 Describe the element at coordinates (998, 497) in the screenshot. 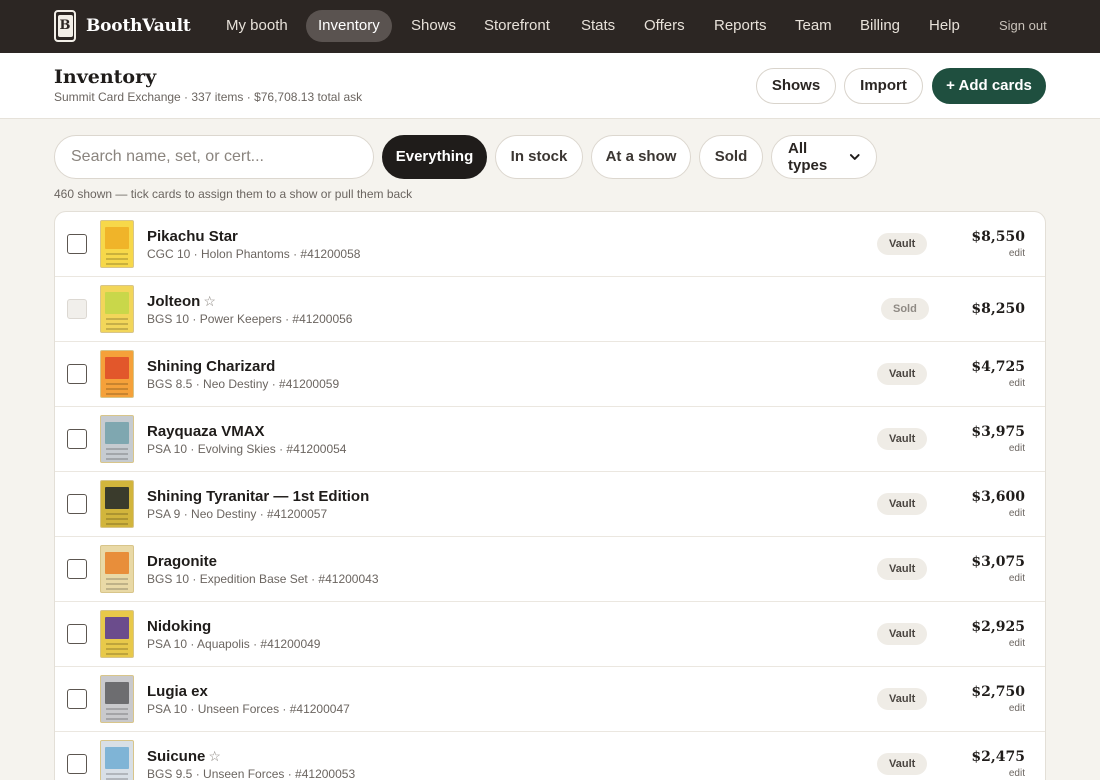

I see `card-price: $3,600` at that location.